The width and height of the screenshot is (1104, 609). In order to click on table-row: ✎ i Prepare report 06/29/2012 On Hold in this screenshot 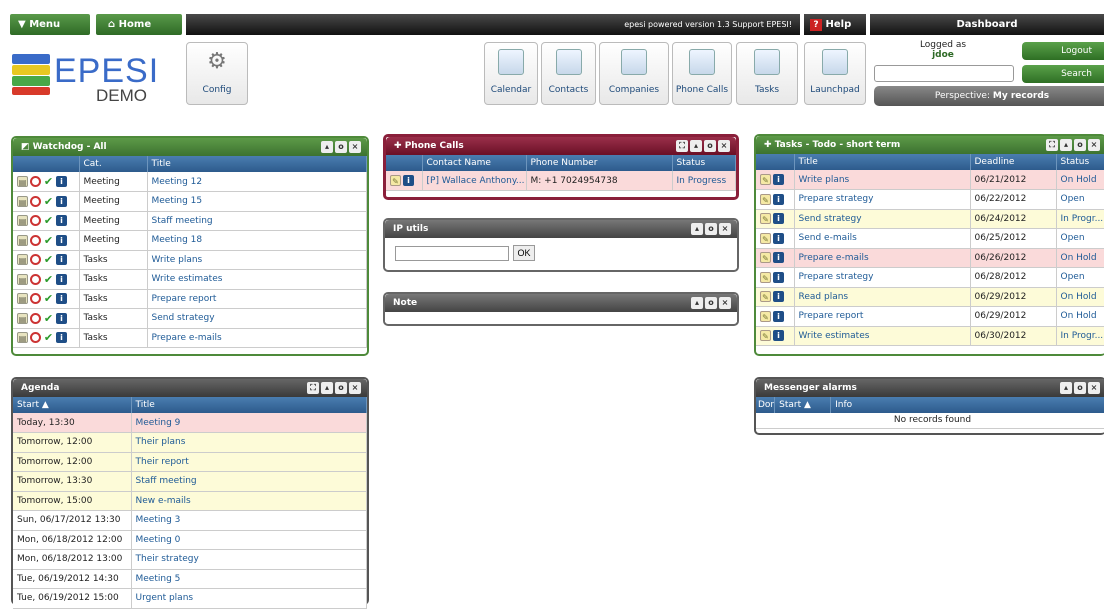, I will do `click(930, 316)`.